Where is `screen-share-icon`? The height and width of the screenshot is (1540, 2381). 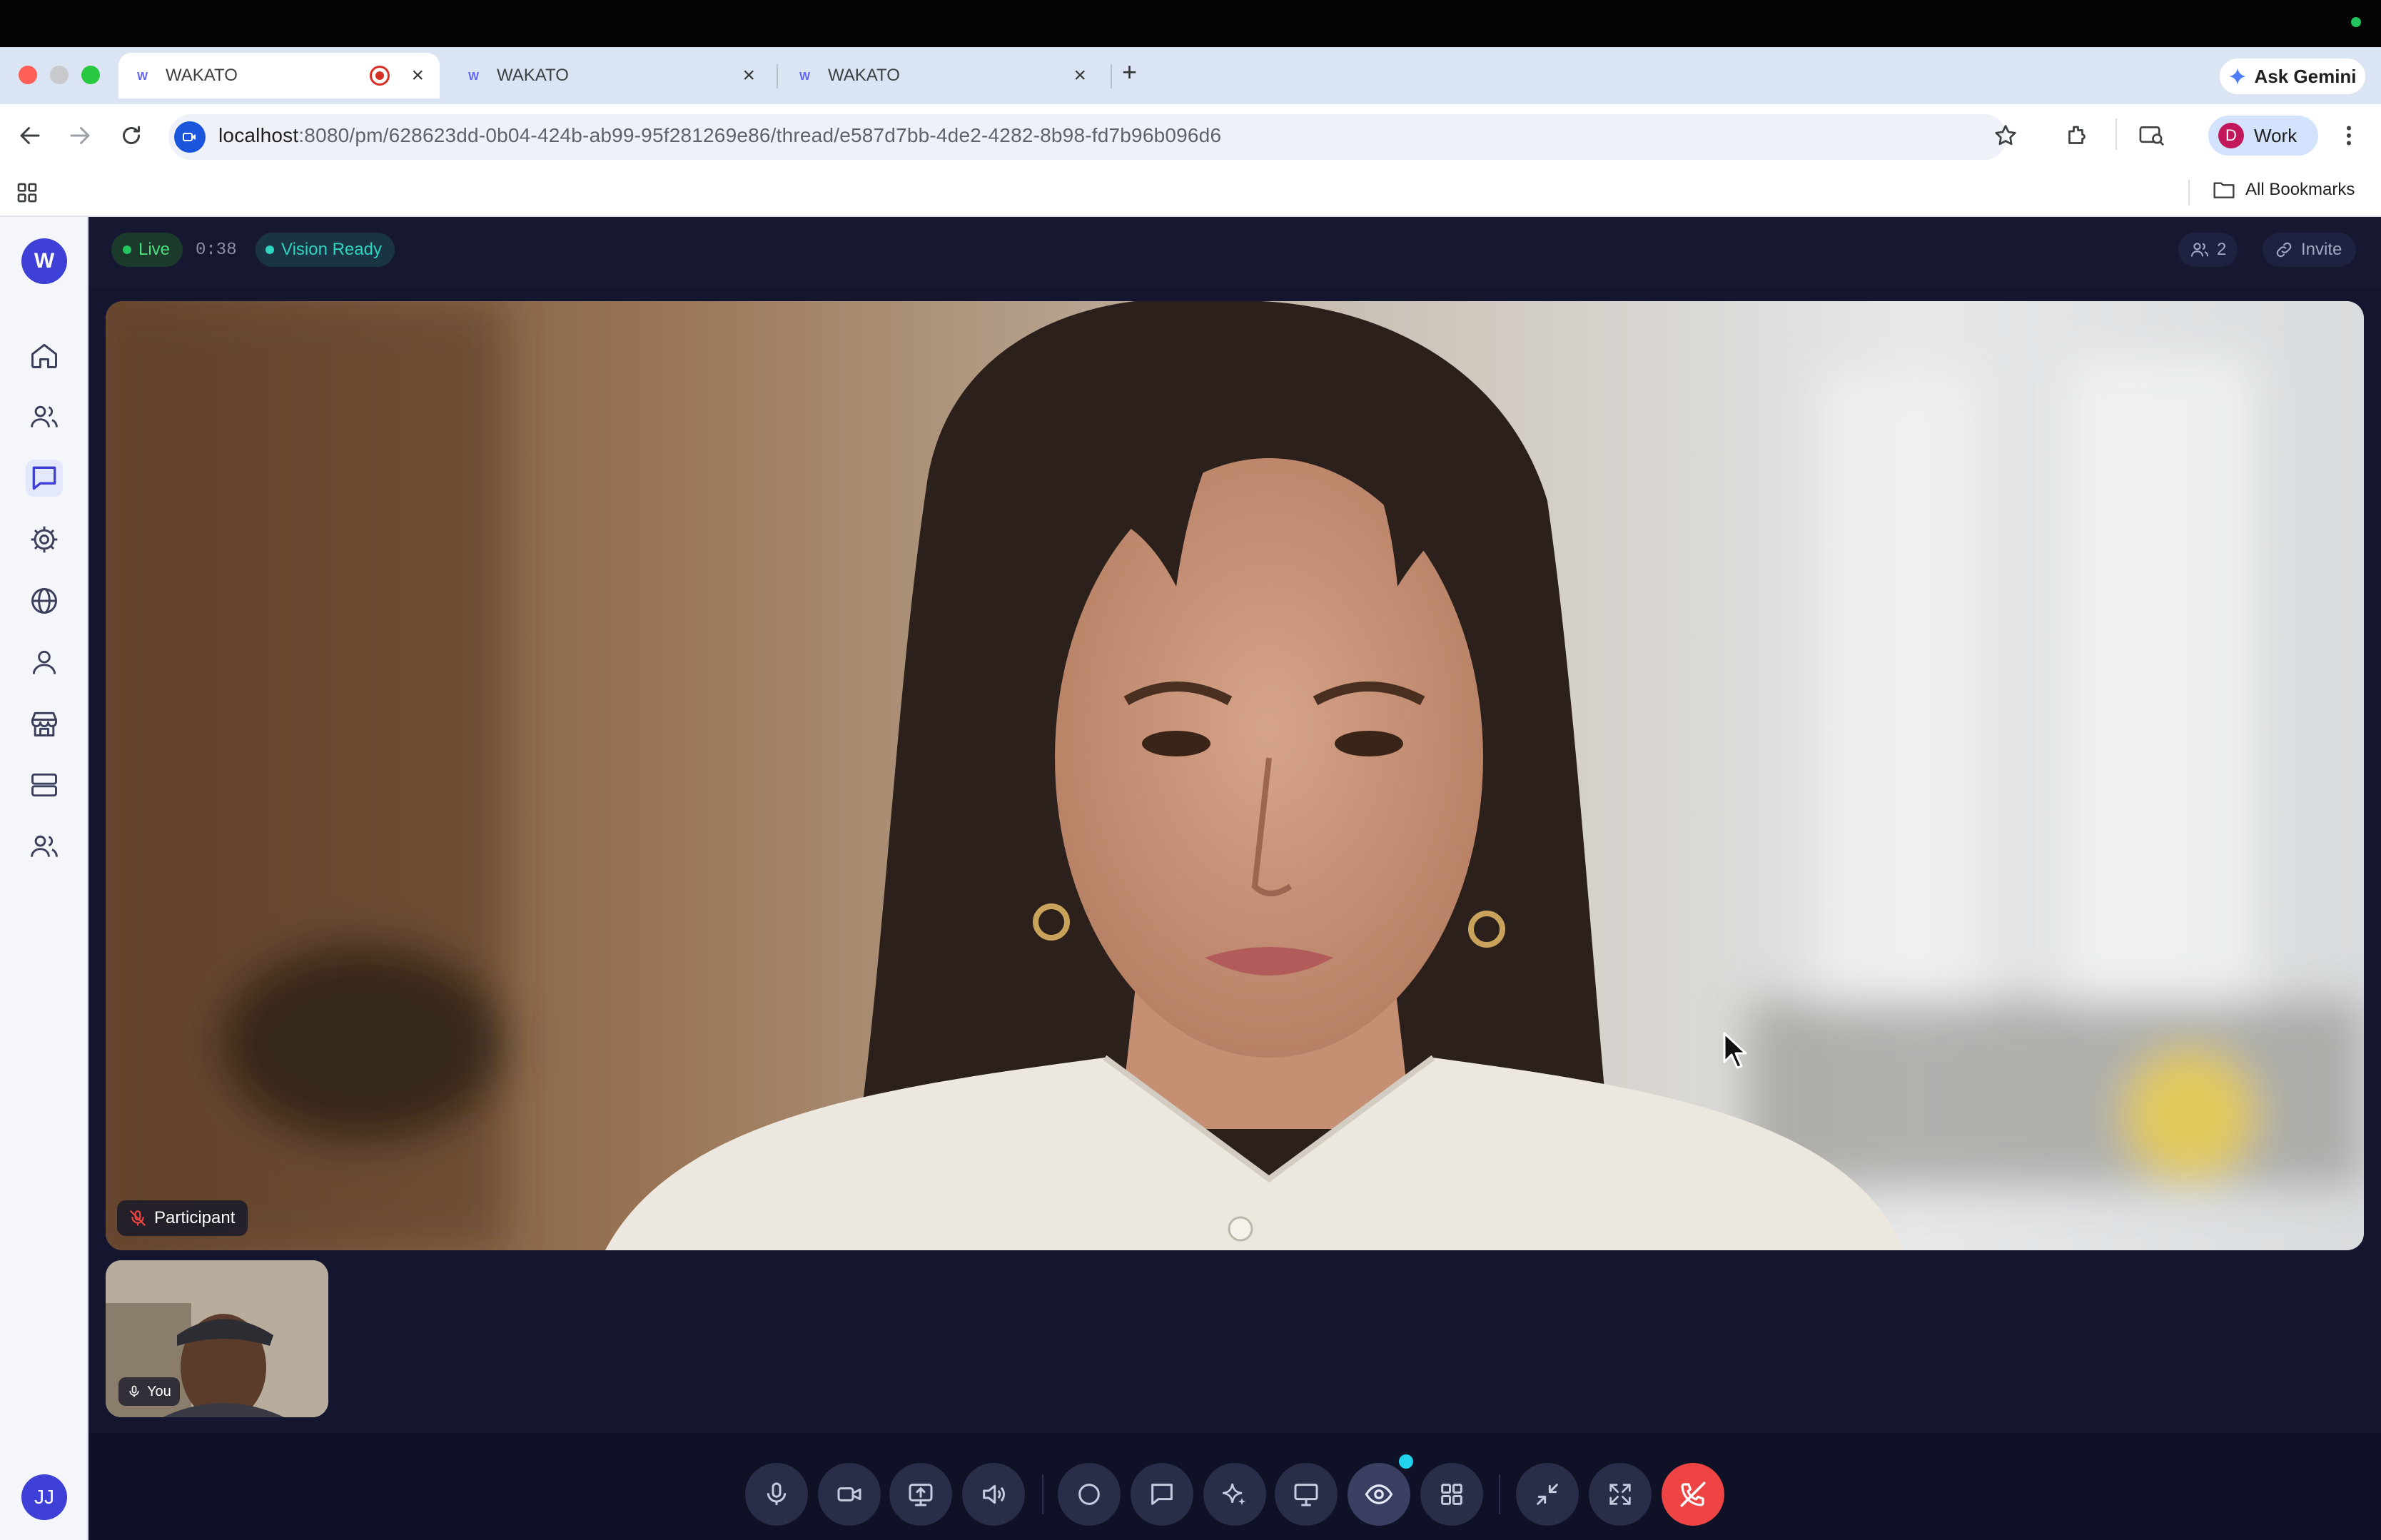 screen-share-icon is located at coordinates (921, 1495).